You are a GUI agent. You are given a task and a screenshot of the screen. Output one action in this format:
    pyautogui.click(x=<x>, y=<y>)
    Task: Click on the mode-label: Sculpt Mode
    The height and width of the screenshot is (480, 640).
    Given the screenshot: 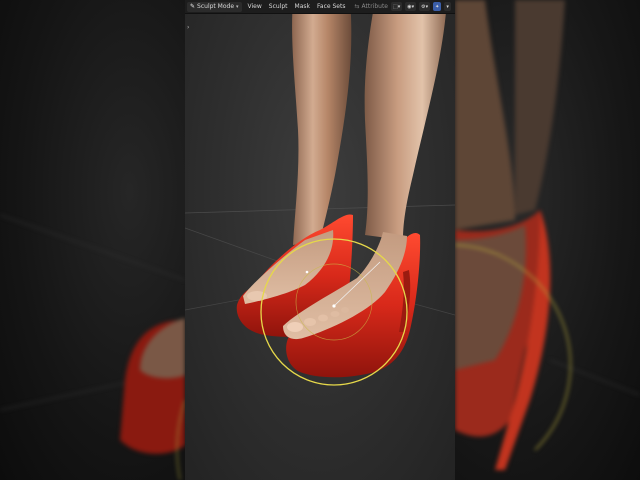 What is the action you would take?
    pyautogui.click(x=216, y=6)
    